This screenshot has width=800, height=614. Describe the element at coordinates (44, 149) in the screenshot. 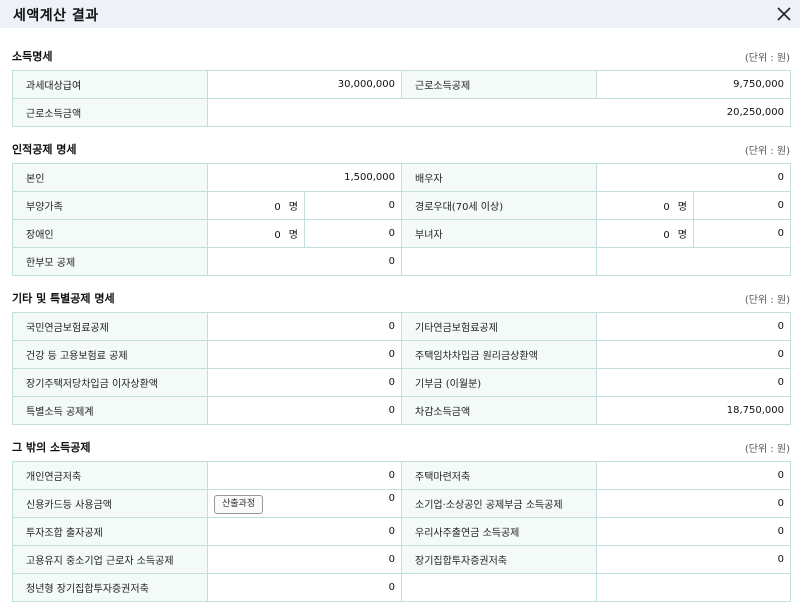

I see `section-title: 인적공제 명세` at that location.